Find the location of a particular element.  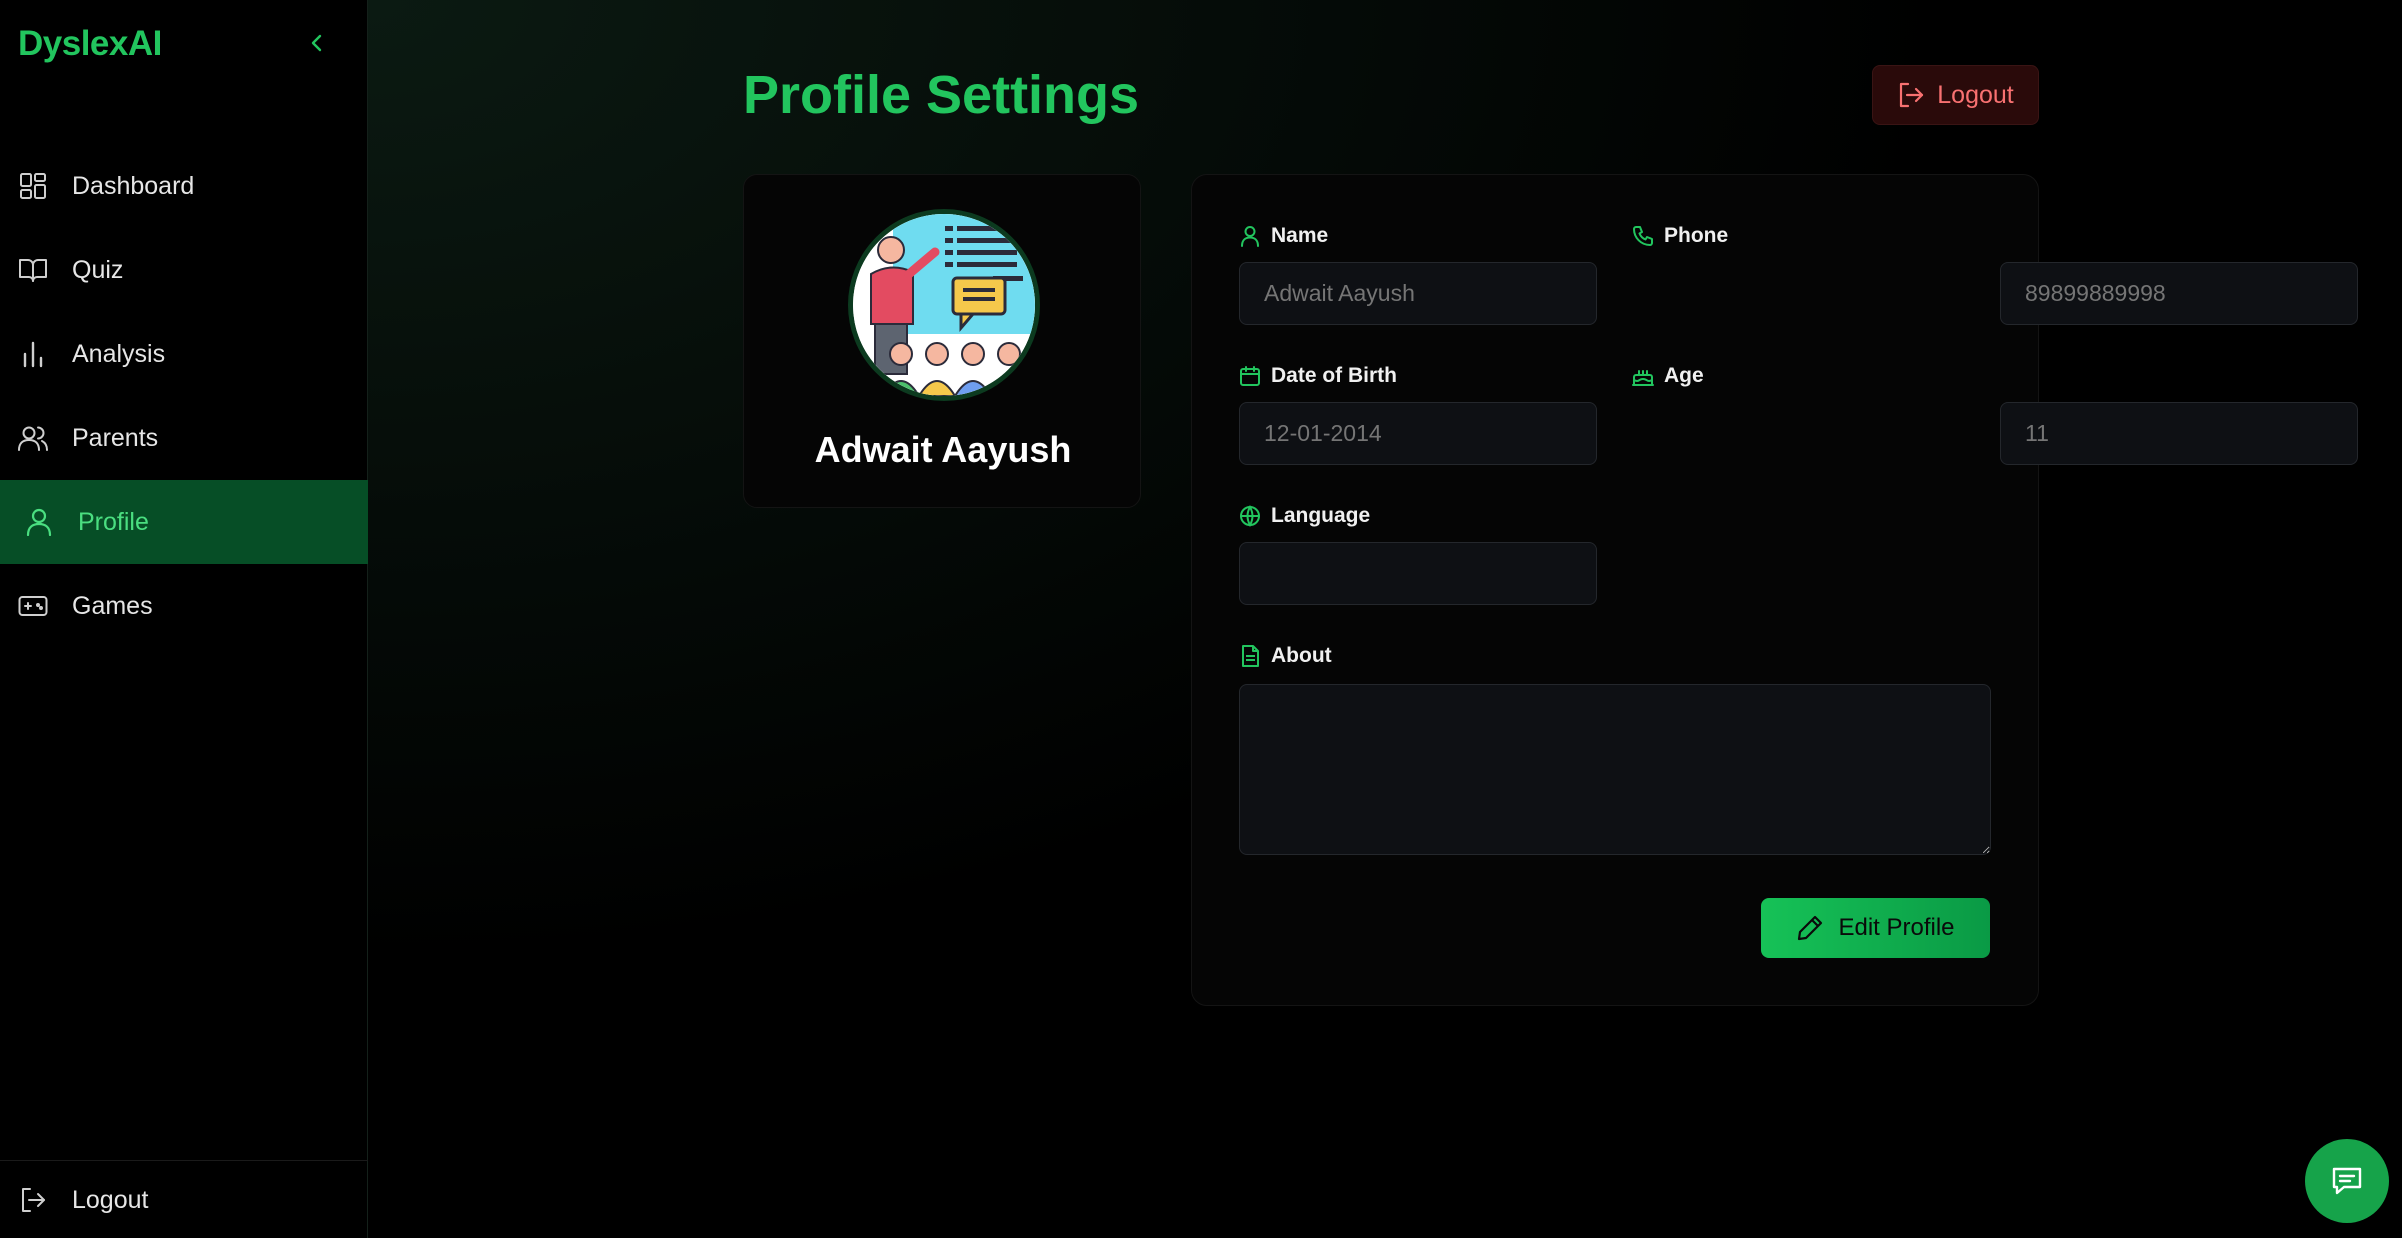

about-field-label: About is located at coordinates (1285, 656).